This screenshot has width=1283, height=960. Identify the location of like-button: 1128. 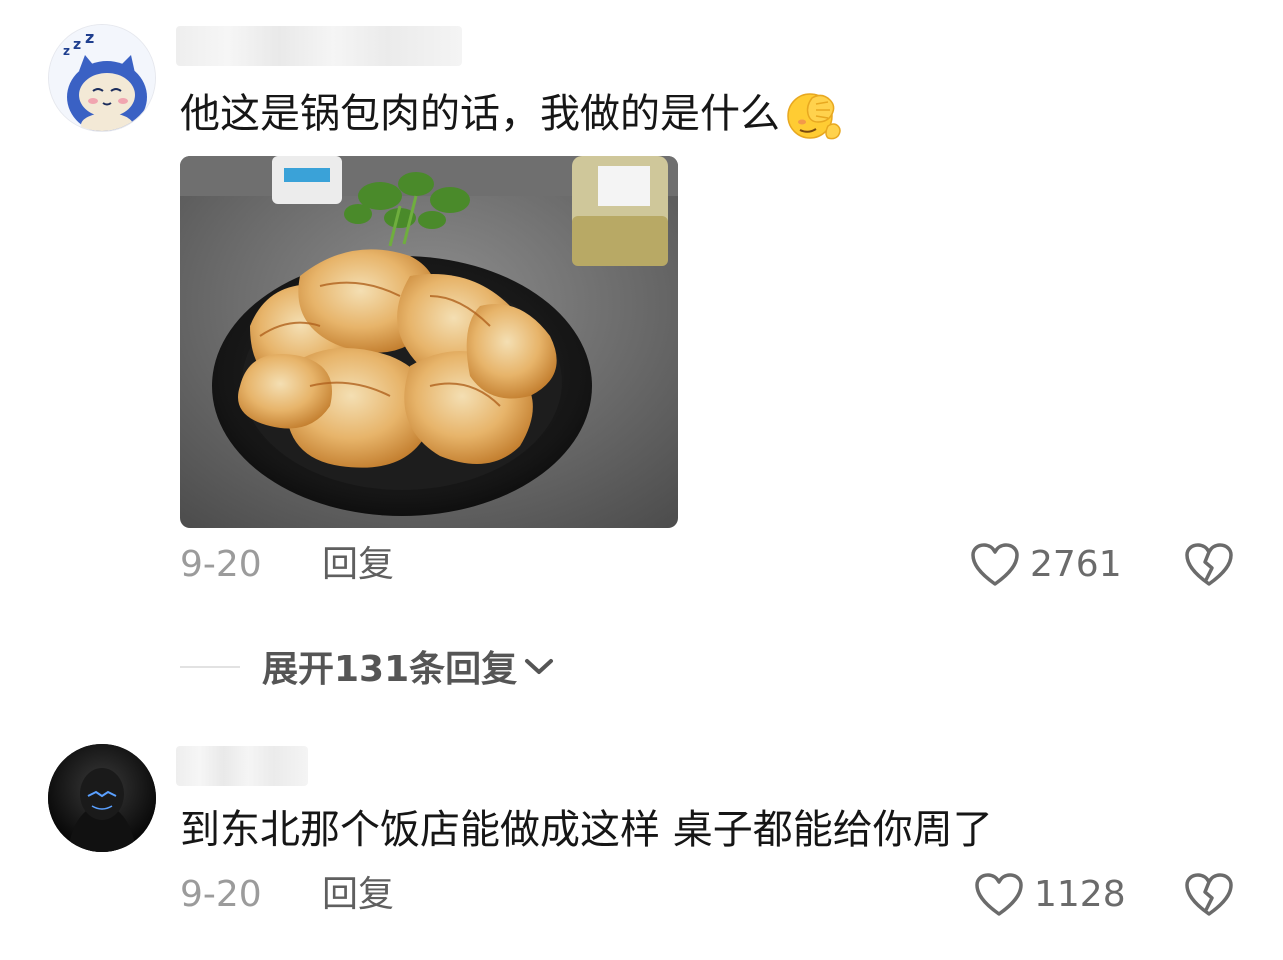
(1050, 895).